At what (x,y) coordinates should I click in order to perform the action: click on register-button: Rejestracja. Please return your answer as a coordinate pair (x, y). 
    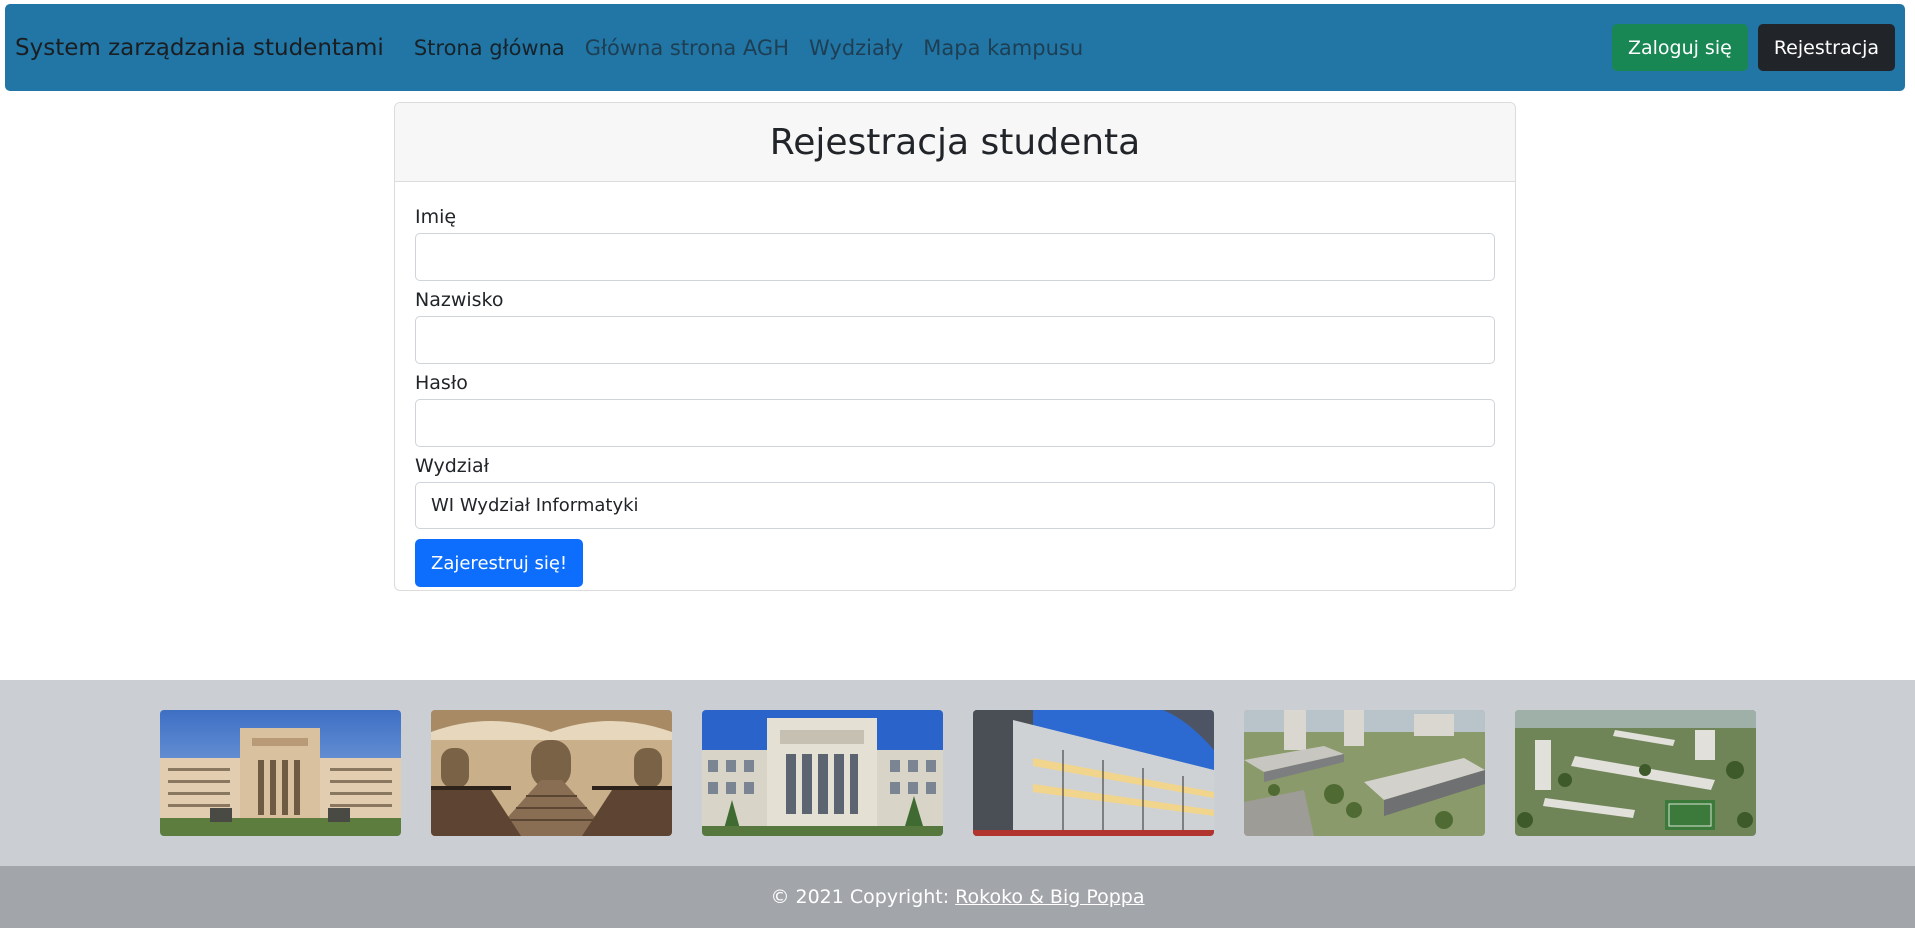
    Looking at the image, I should click on (1826, 47).